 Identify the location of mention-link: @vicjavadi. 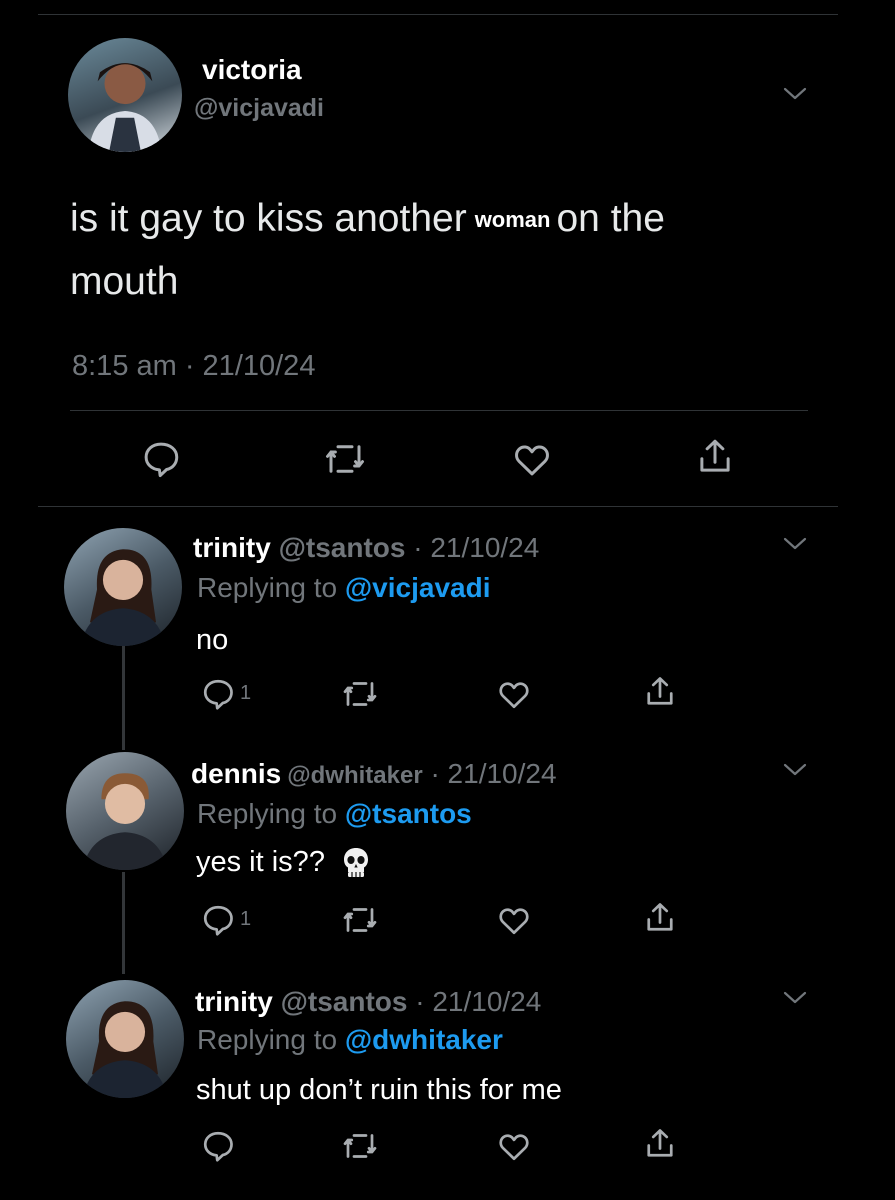
(418, 587).